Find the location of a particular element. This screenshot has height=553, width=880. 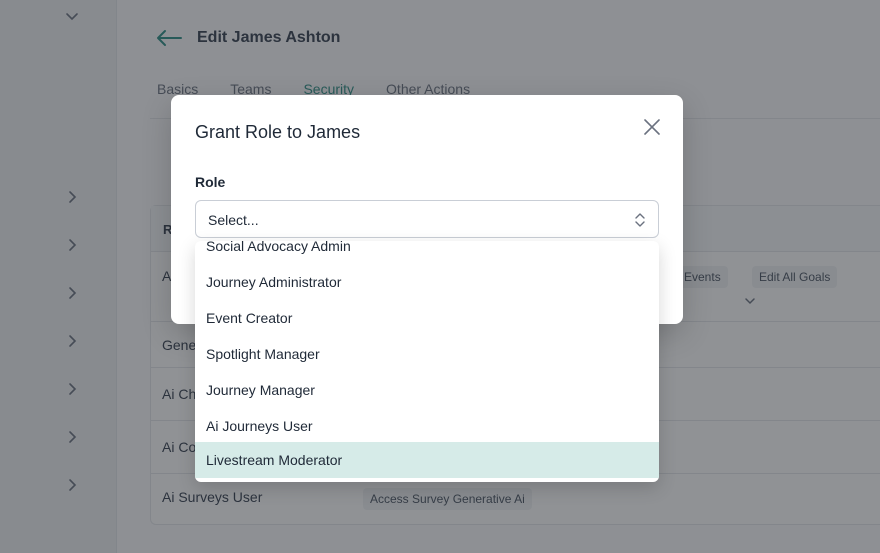

option-spotlight-manager: Spotlight Manager is located at coordinates (427, 354).